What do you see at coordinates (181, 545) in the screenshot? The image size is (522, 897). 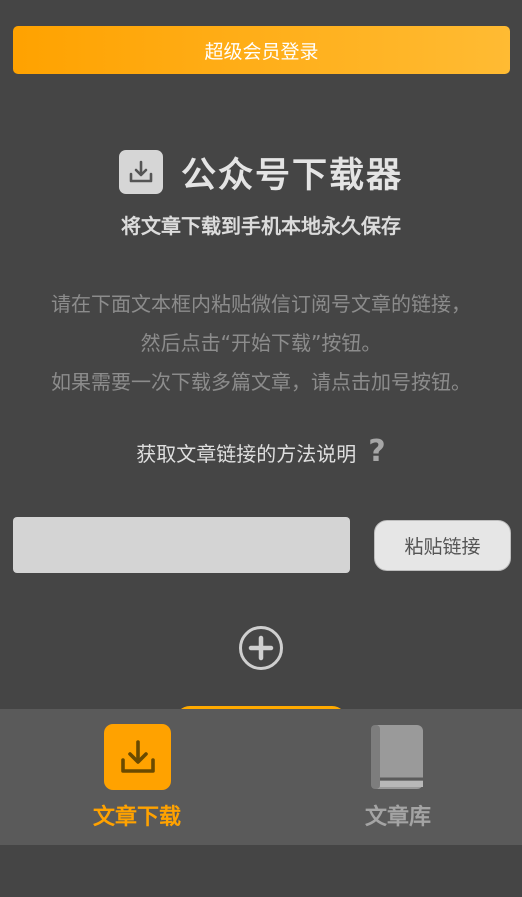 I see `article-link-input` at bounding box center [181, 545].